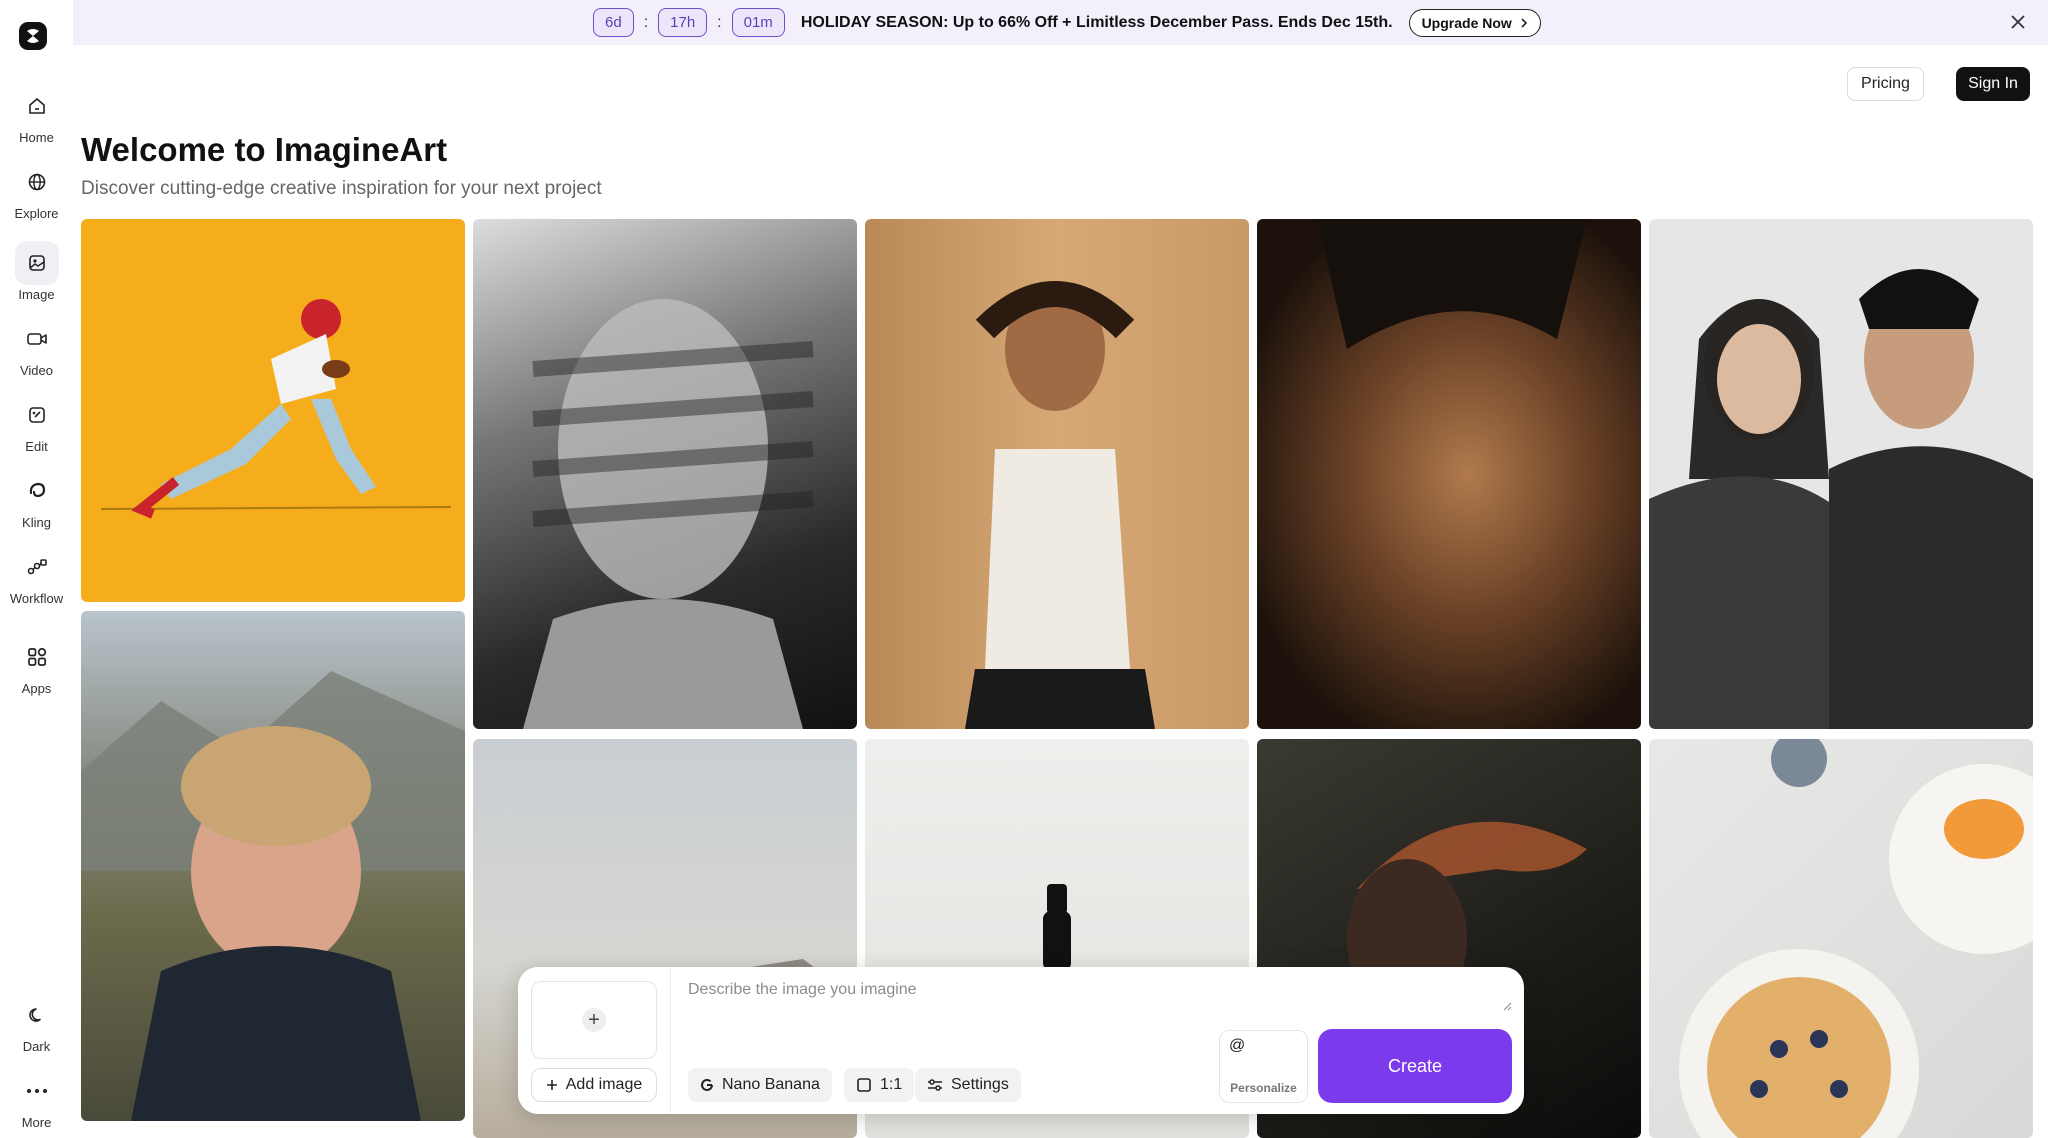 This screenshot has width=2048, height=1138. Describe the element at coordinates (36, 1023) in the screenshot. I see `sidebar-item-dark-mode: Dark` at that location.